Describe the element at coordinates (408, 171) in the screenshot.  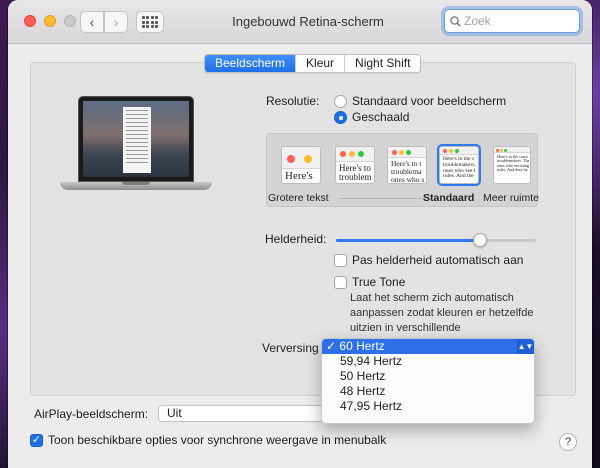
I see `scale-option-3-text: Here's to t troublema ones who s` at that location.